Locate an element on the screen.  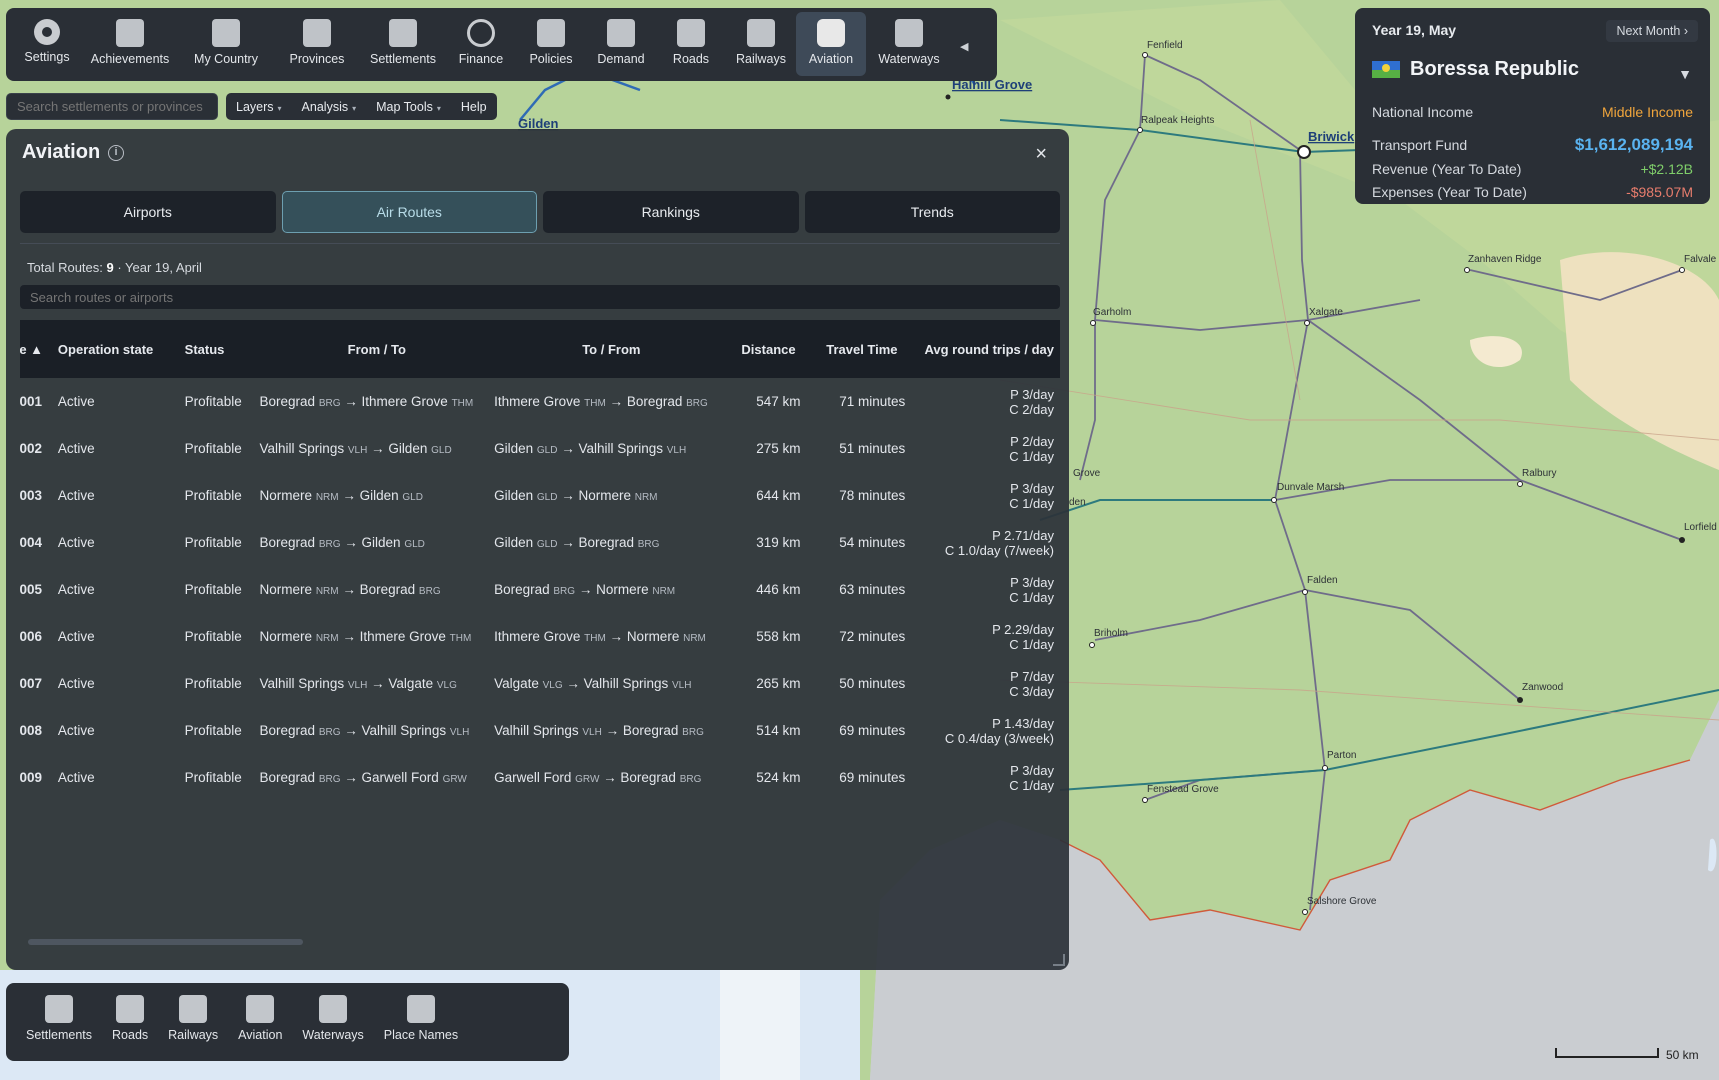
toolbar-policies: Policies is located at coordinates (551, 44).